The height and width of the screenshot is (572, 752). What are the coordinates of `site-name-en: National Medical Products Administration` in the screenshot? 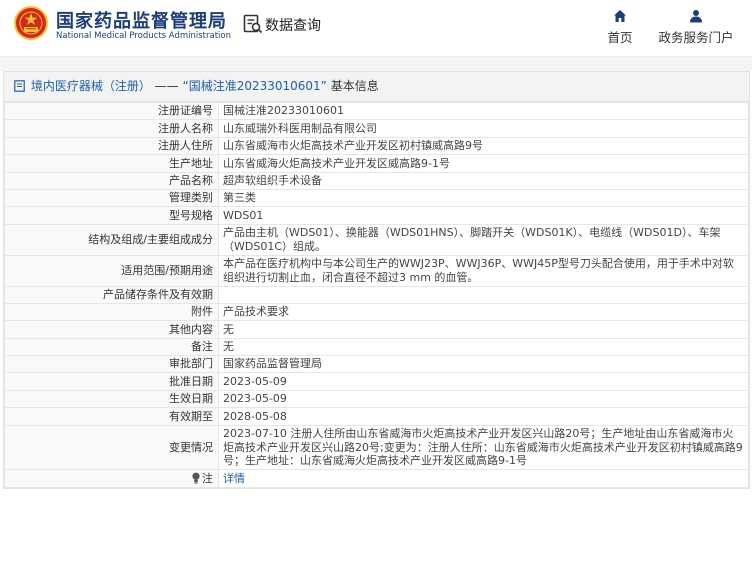 It's located at (143, 36).